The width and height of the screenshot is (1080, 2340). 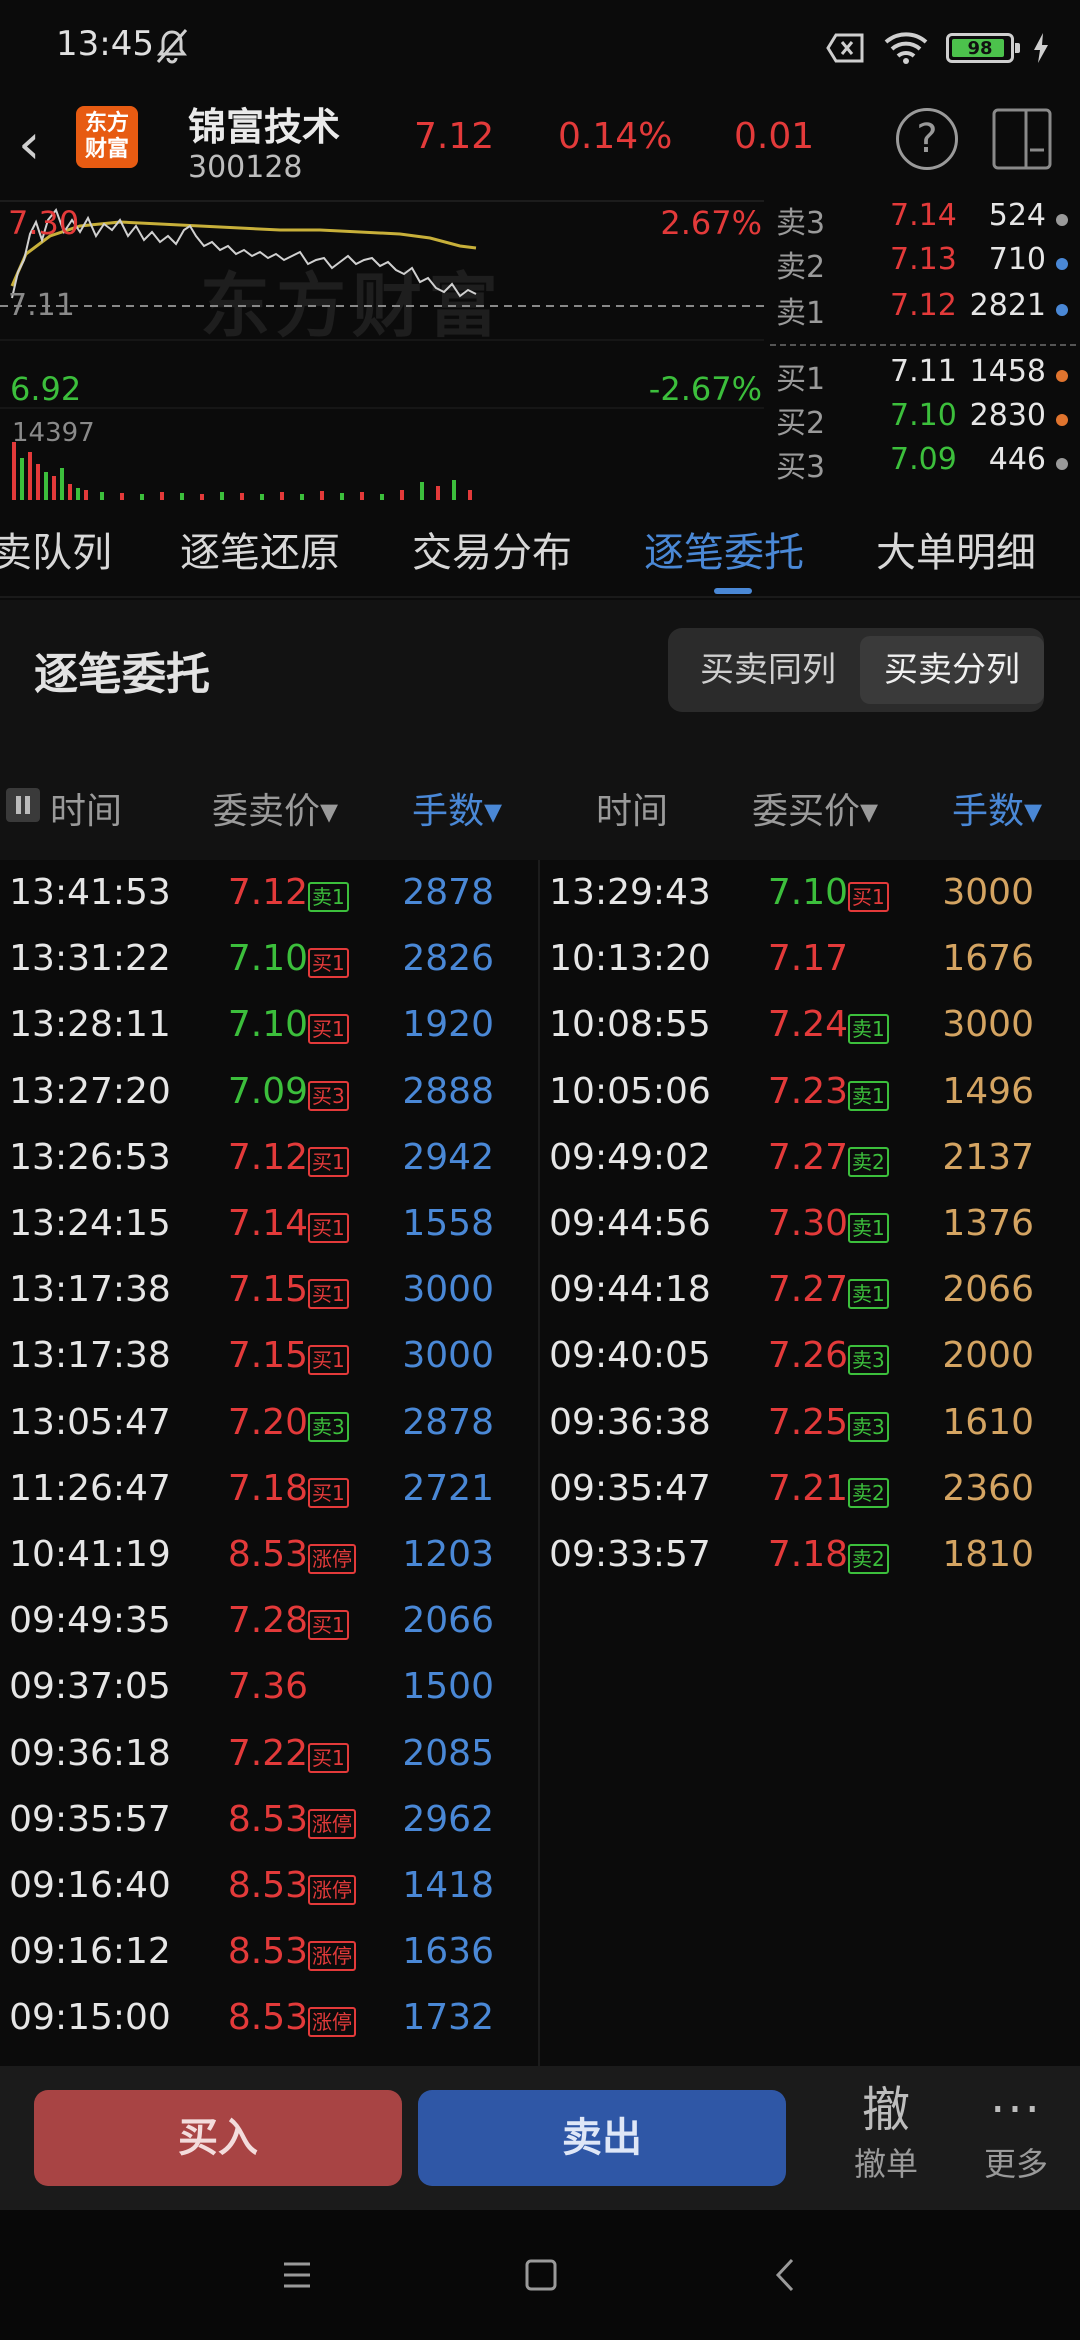 I want to click on order-qty: 1203, so click(x=448, y=1554).